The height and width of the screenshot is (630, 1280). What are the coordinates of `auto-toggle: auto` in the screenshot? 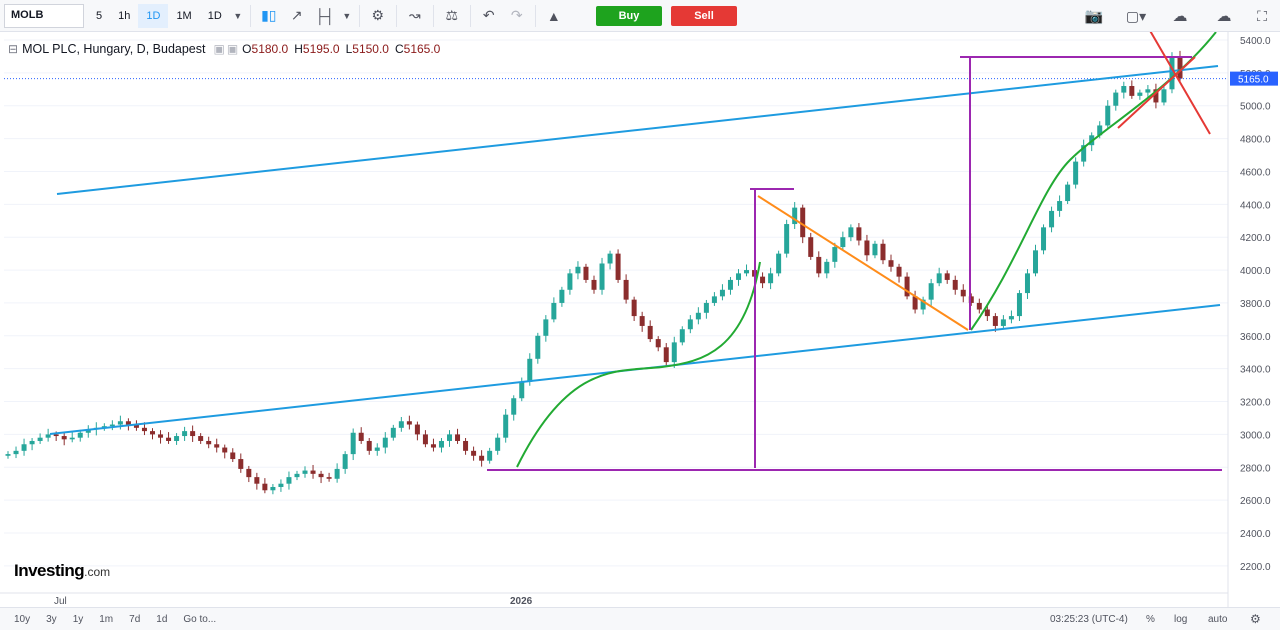 It's located at (1217, 619).